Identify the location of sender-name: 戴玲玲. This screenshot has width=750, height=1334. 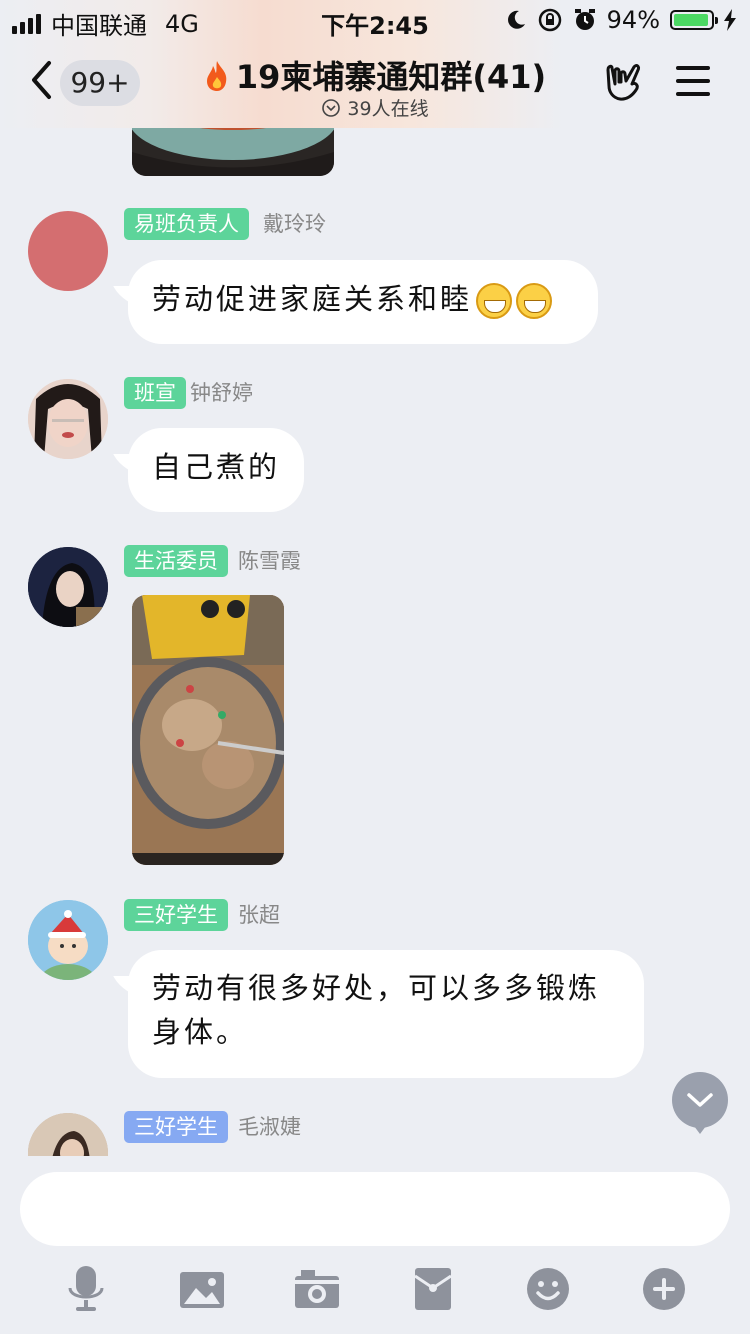
(294, 224).